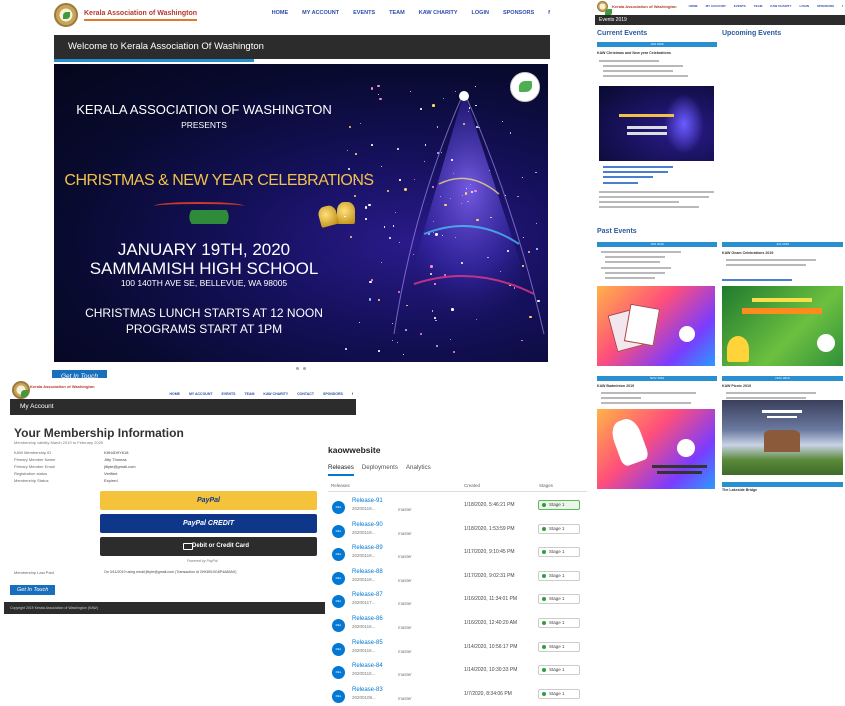 The width and height of the screenshot is (845, 706). I want to click on events-org-title: Kerala Association of Washington, so click(644, 6).